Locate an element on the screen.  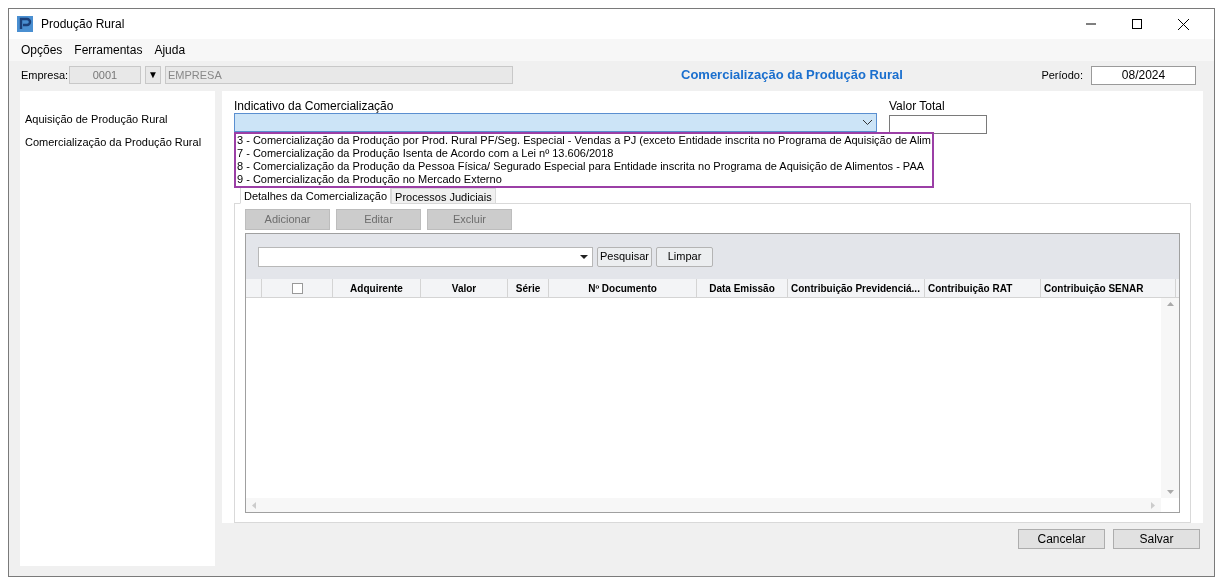
empresa-dropdown-button: ▼ is located at coordinates (153, 75).